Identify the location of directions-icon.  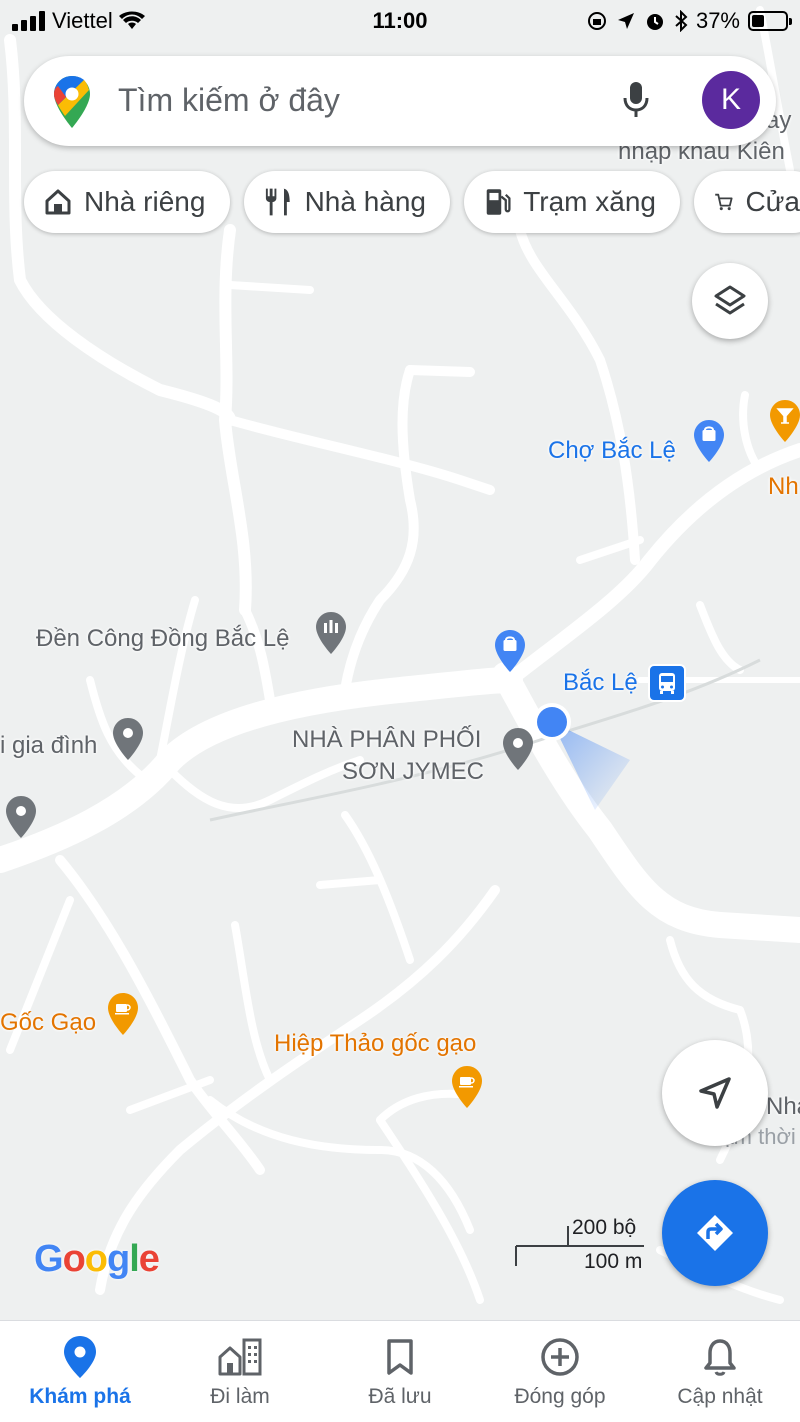
(715, 1233).